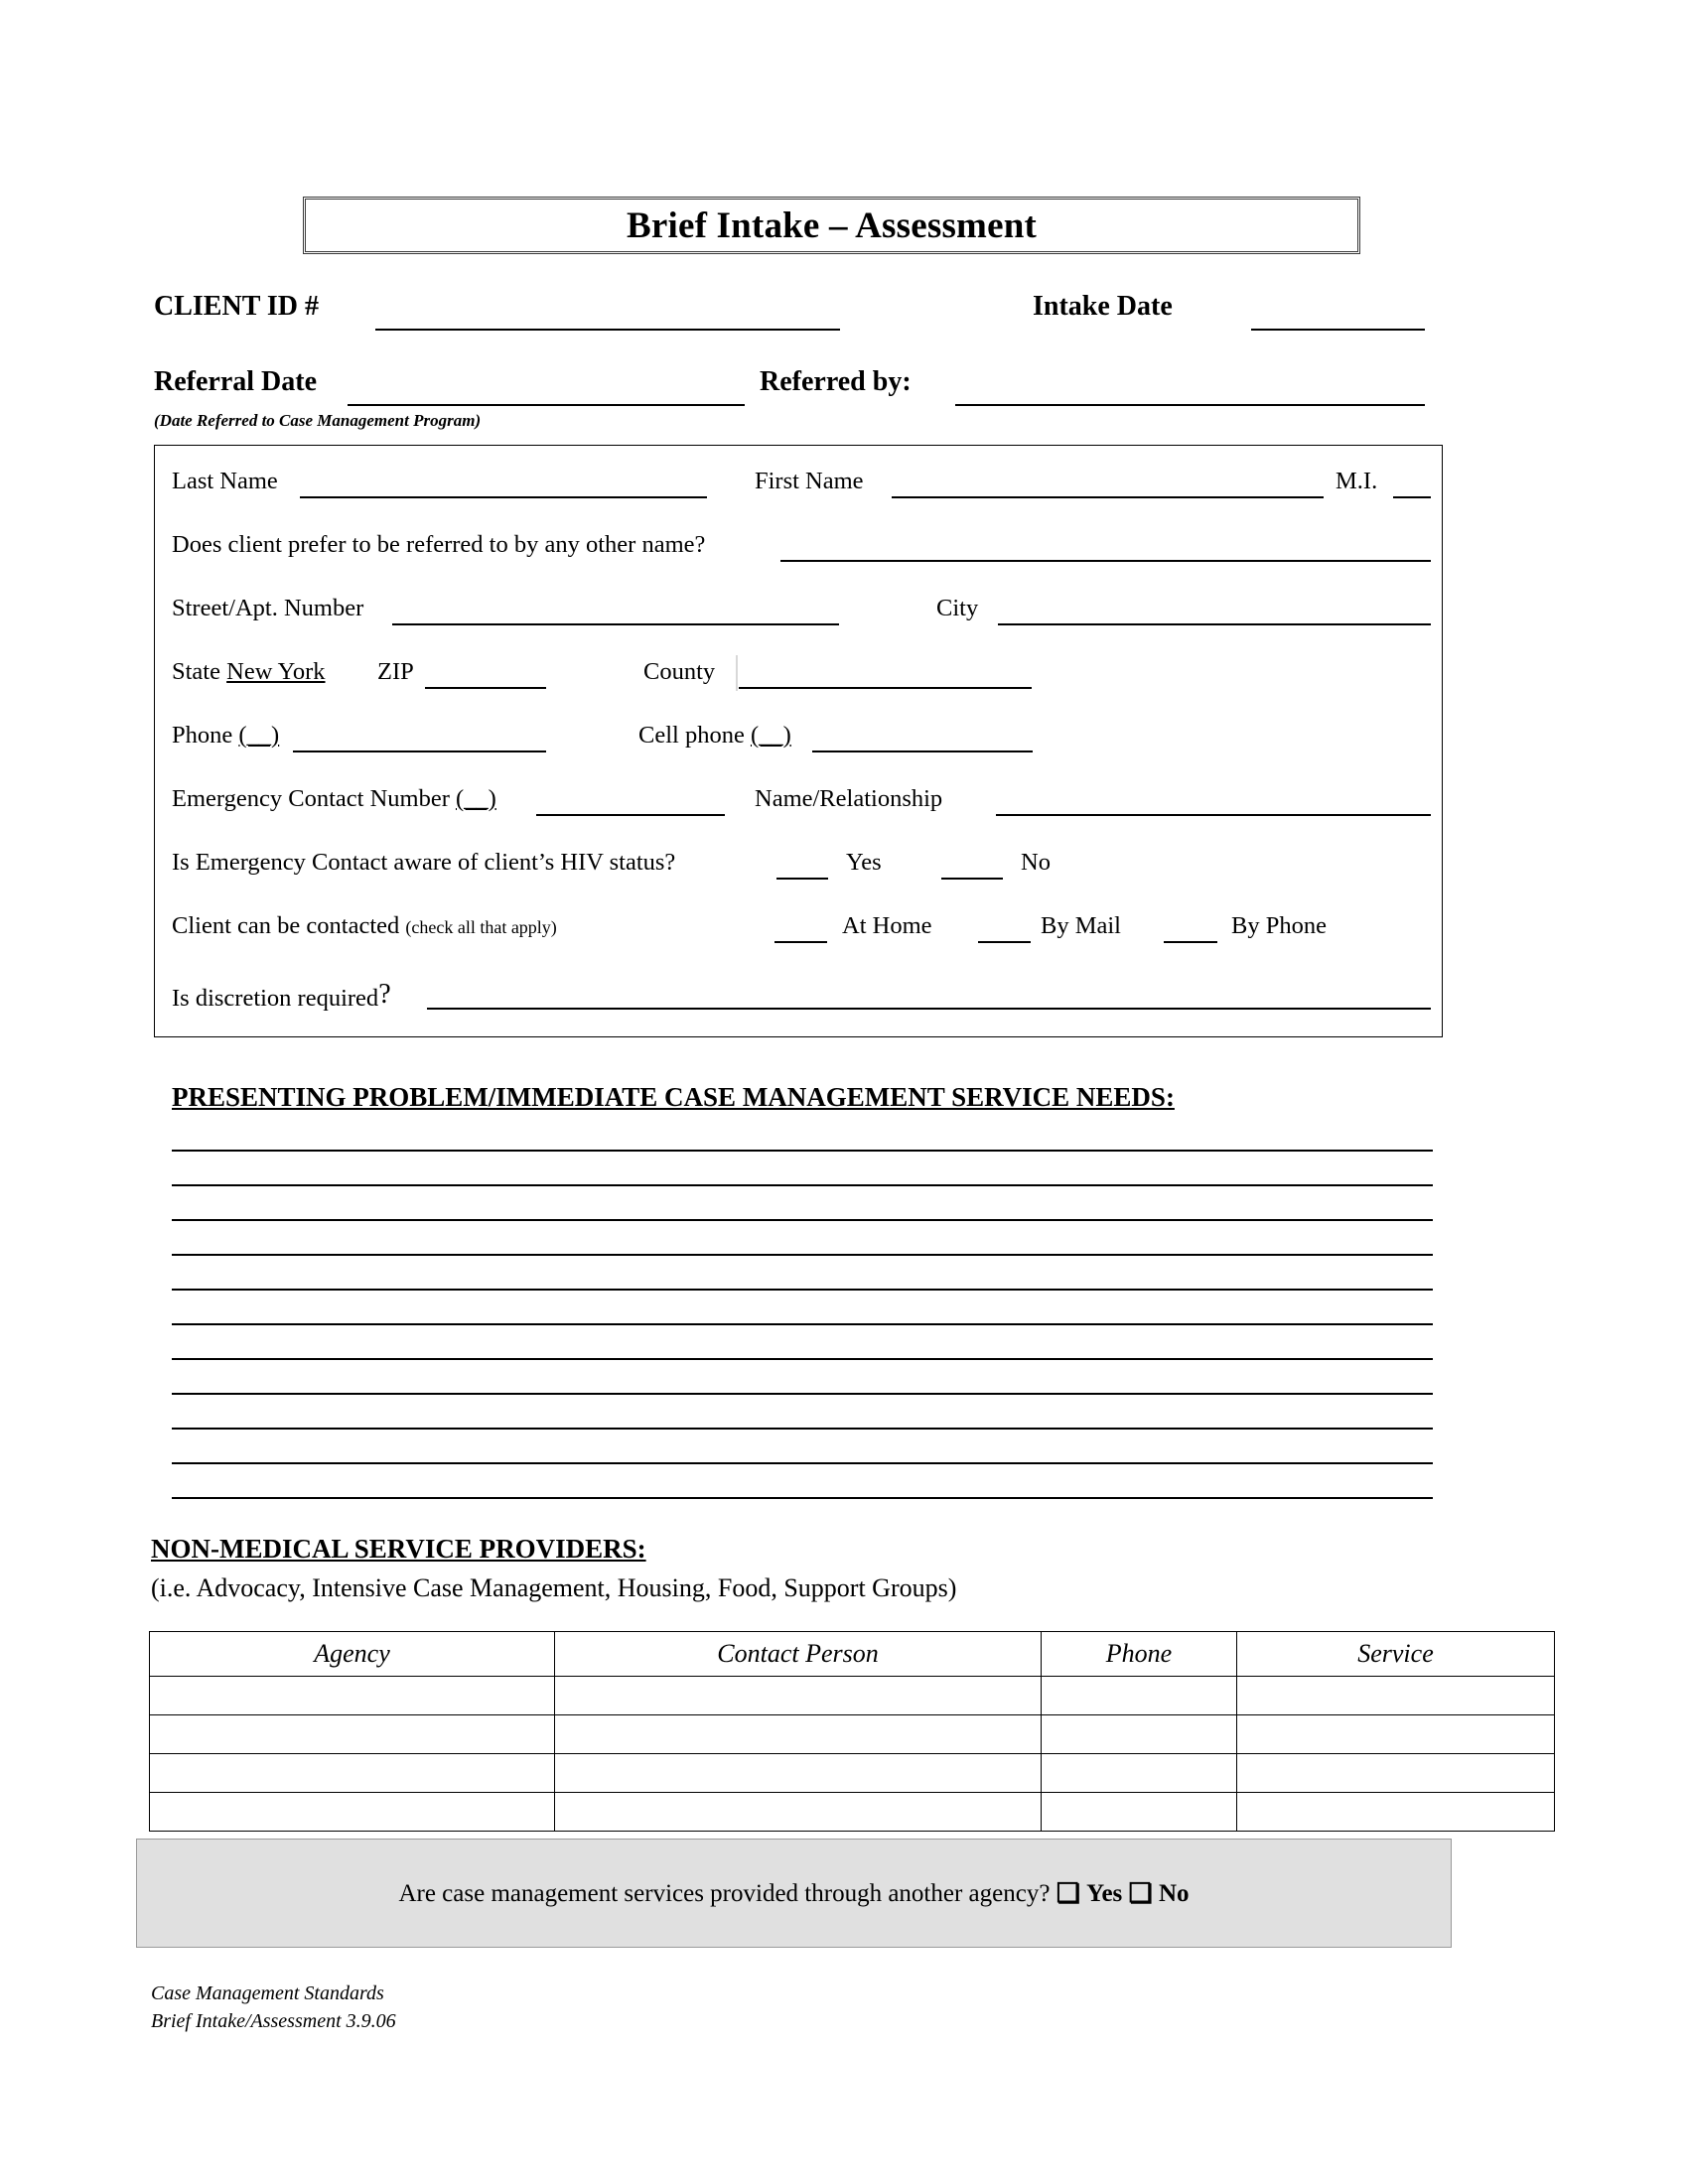  I want to click on emergency-contact-input, so click(630, 815).